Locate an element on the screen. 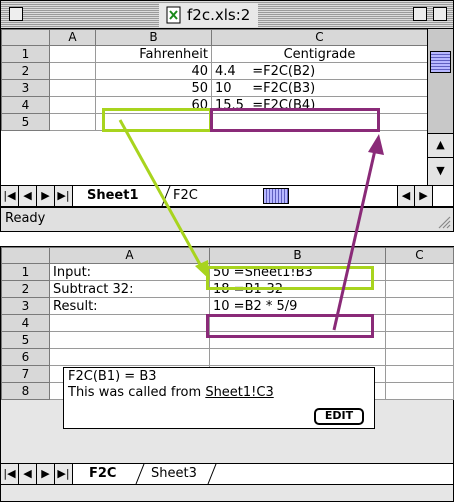  table-row: 2 40 4.4 =F2C(B2) is located at coordinates (214, 71).